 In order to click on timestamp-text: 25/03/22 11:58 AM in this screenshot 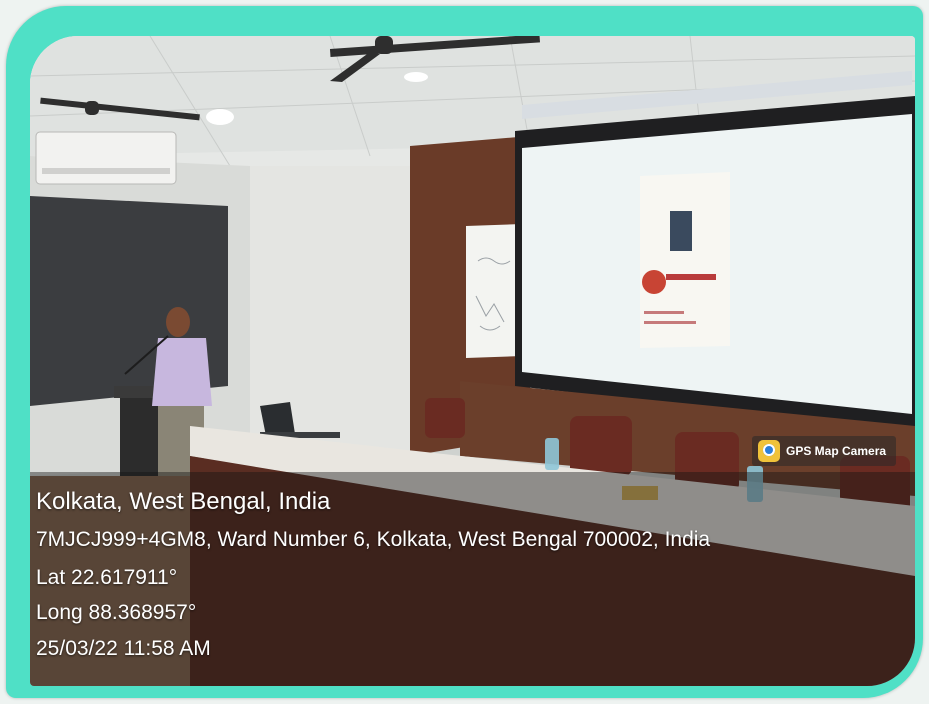, I will do `click(123, 648)`.